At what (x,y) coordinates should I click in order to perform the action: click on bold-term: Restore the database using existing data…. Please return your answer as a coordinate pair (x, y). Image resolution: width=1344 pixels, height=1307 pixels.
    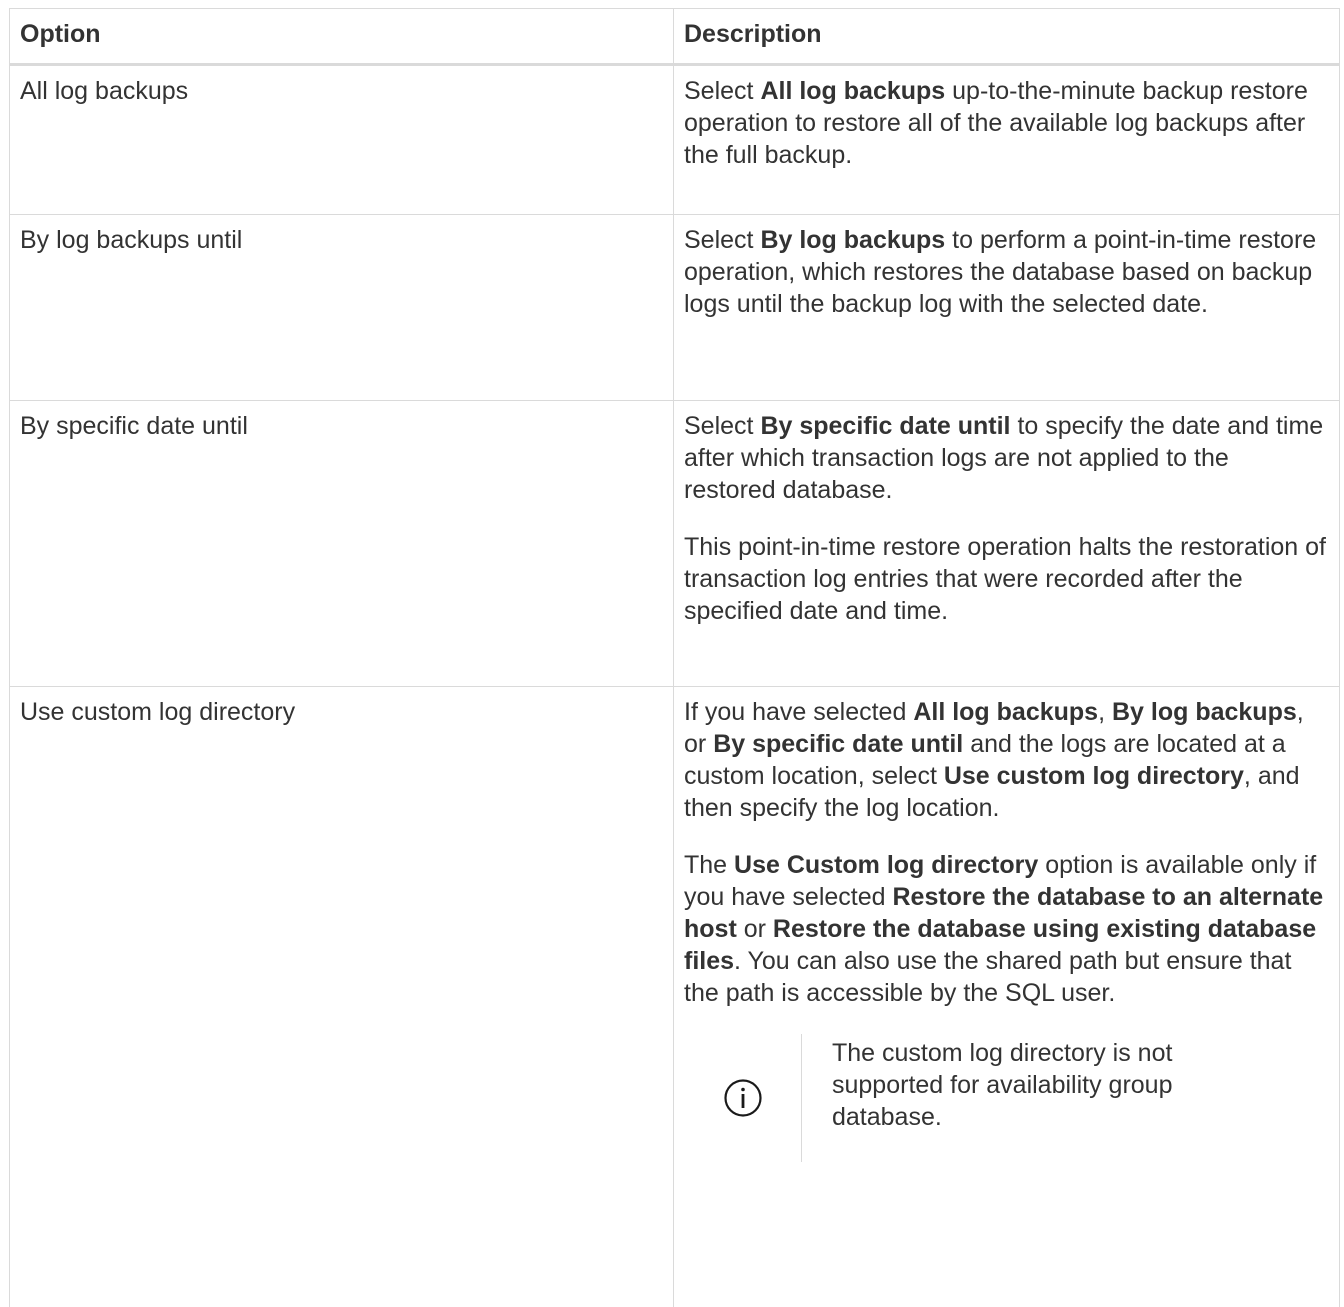
    Looking at the image, I should click on (1000, 945).